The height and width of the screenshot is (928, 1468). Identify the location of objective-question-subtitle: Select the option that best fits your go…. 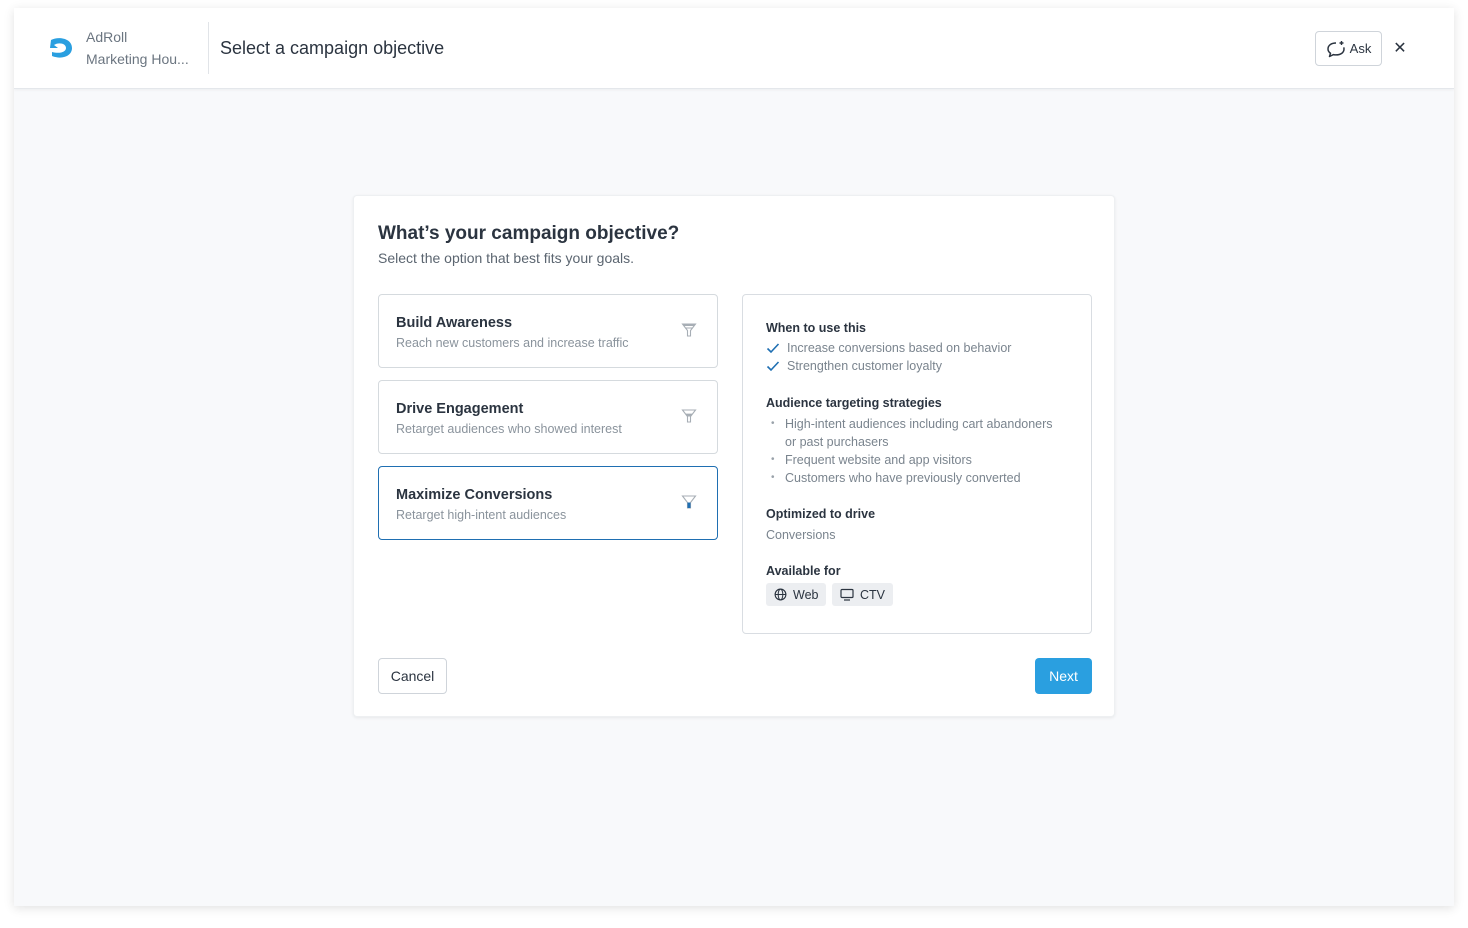
(506, 258).